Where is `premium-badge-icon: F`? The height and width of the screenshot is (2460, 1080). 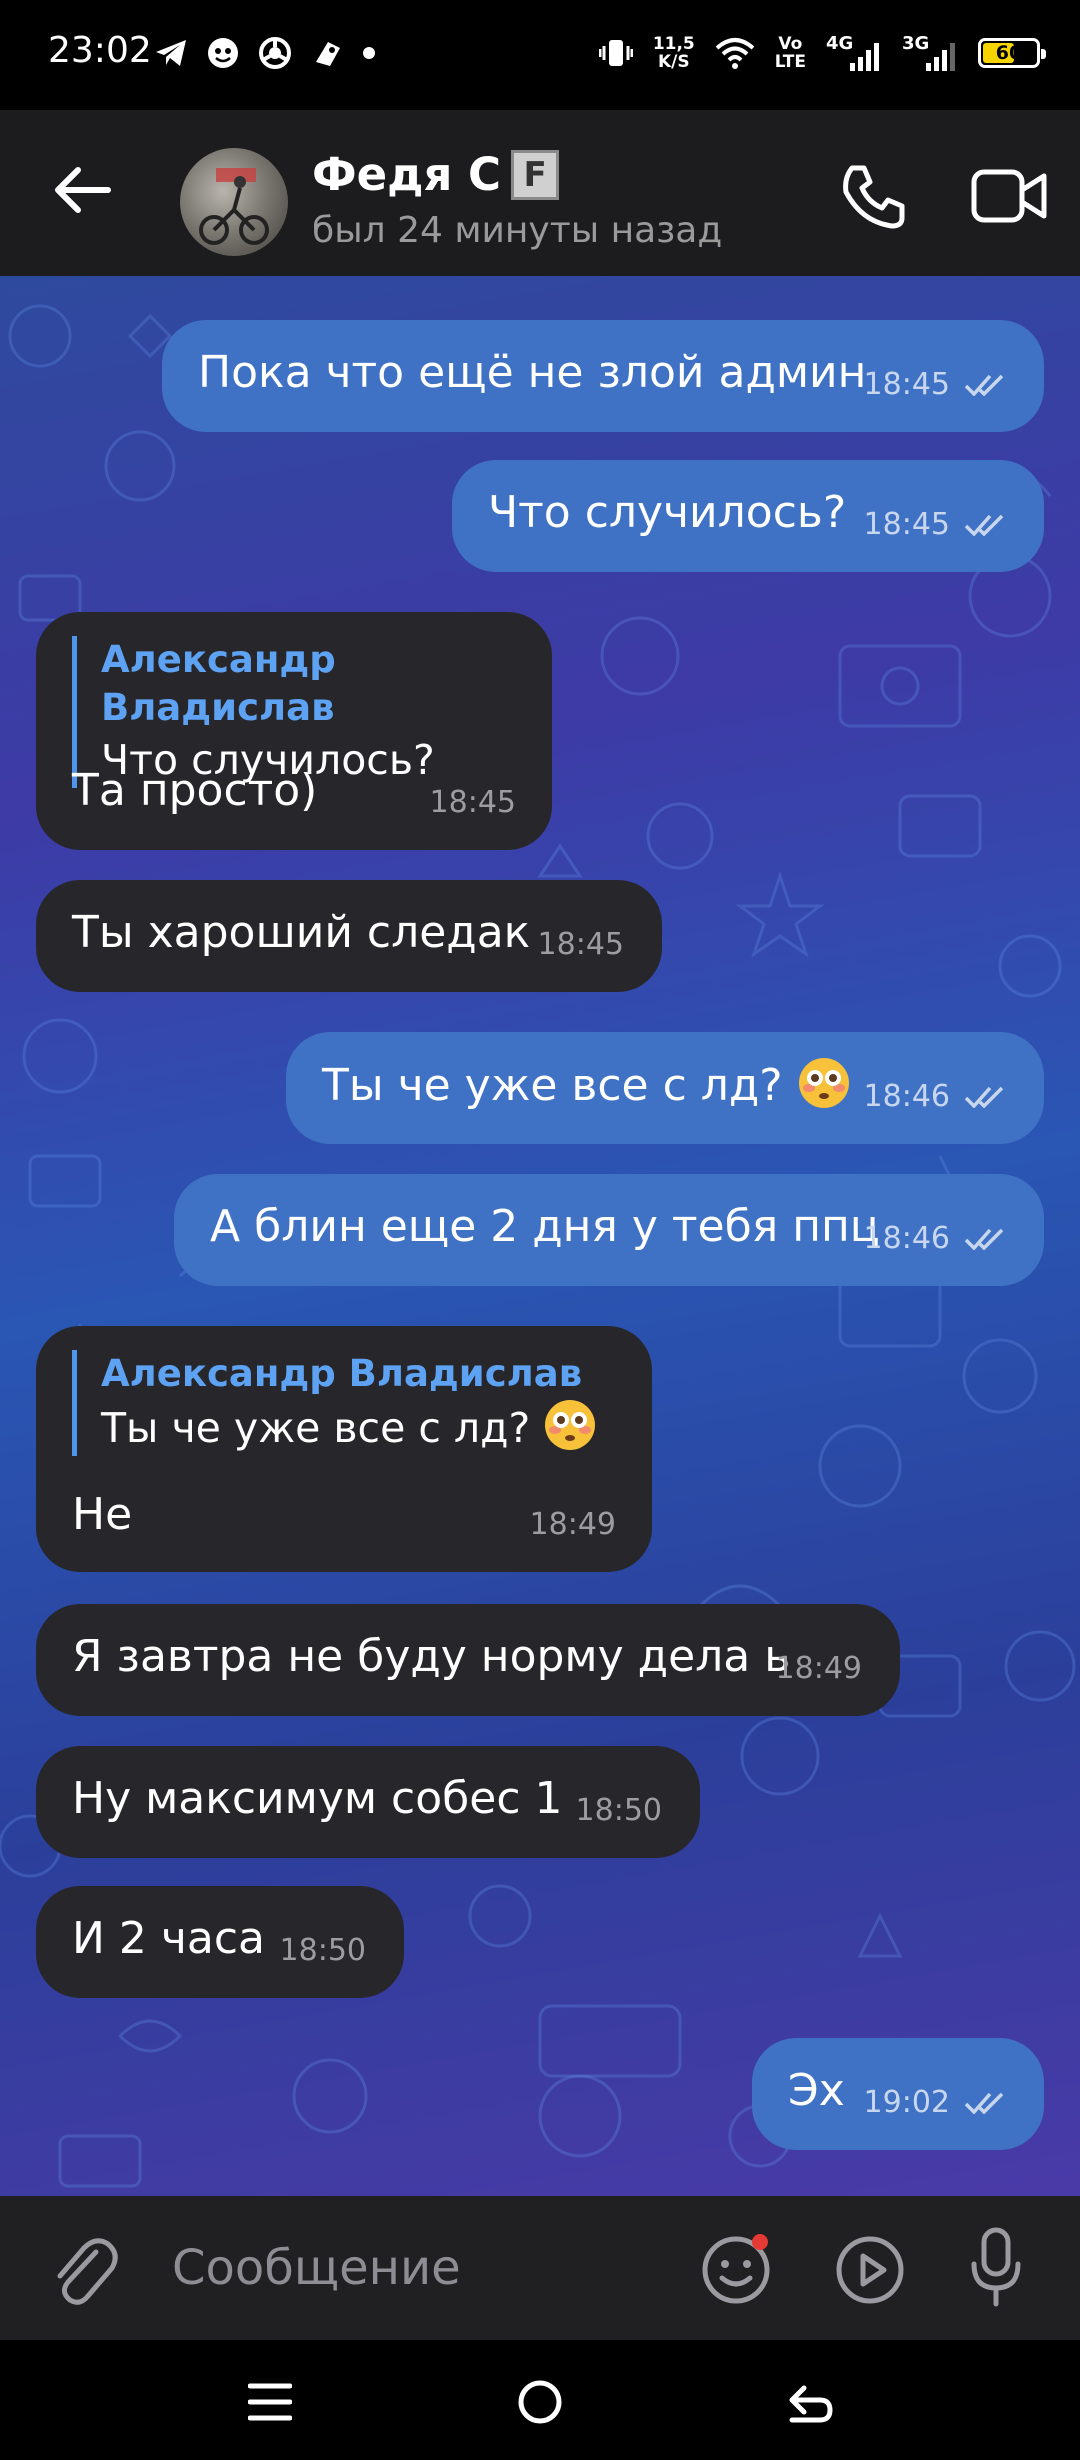 premium-badge-icon: F is located at coordinates (535, 174).